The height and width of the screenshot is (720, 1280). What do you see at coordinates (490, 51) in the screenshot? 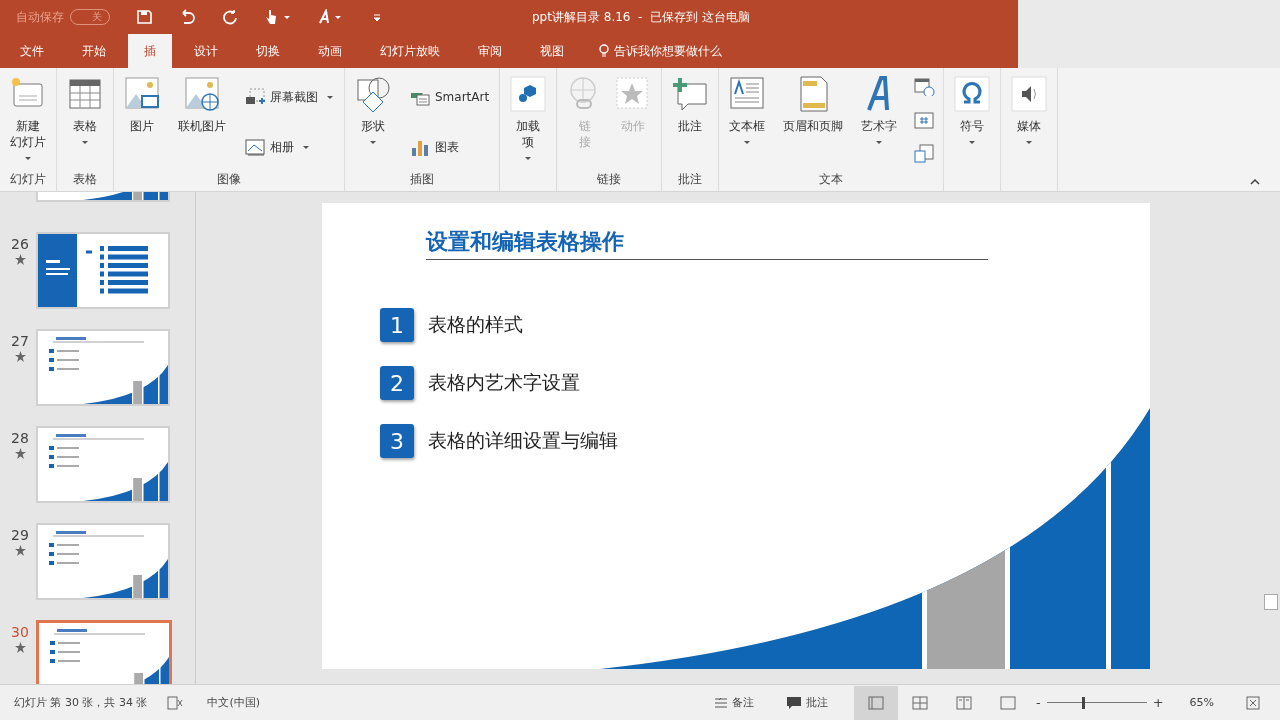
I see `ribbon-tab: 审阅` at bounding box center [490, 51].